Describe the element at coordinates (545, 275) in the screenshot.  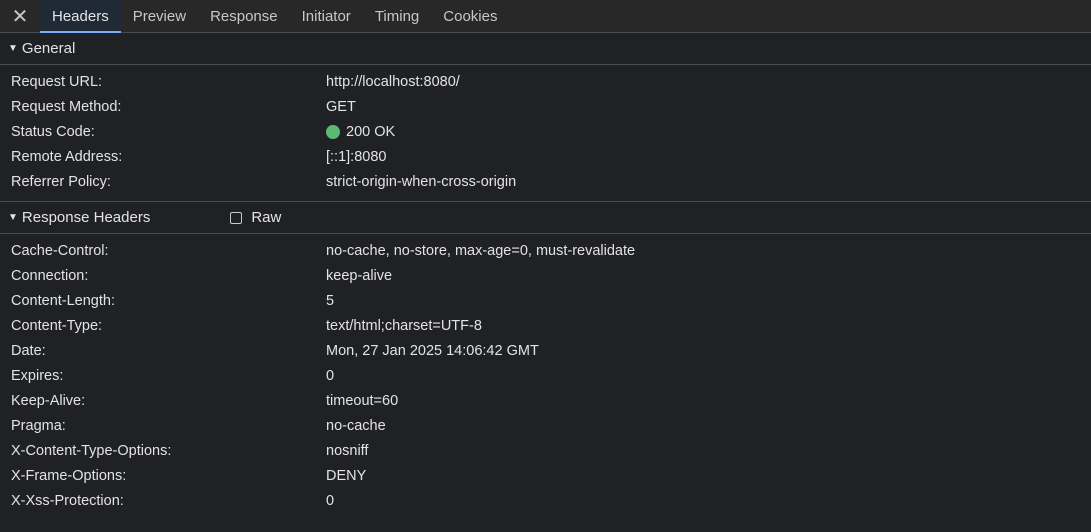
I see `response-header-row: Connection: keep-alive` at that location.